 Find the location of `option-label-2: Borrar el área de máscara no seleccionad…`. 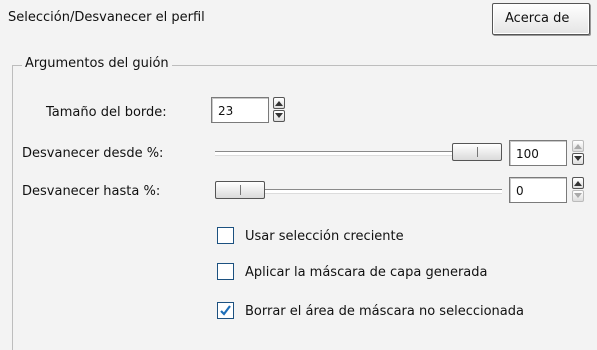

option-label-2: Borrar el área de máscara no seleccionad… is located at coordinates (384, 311).